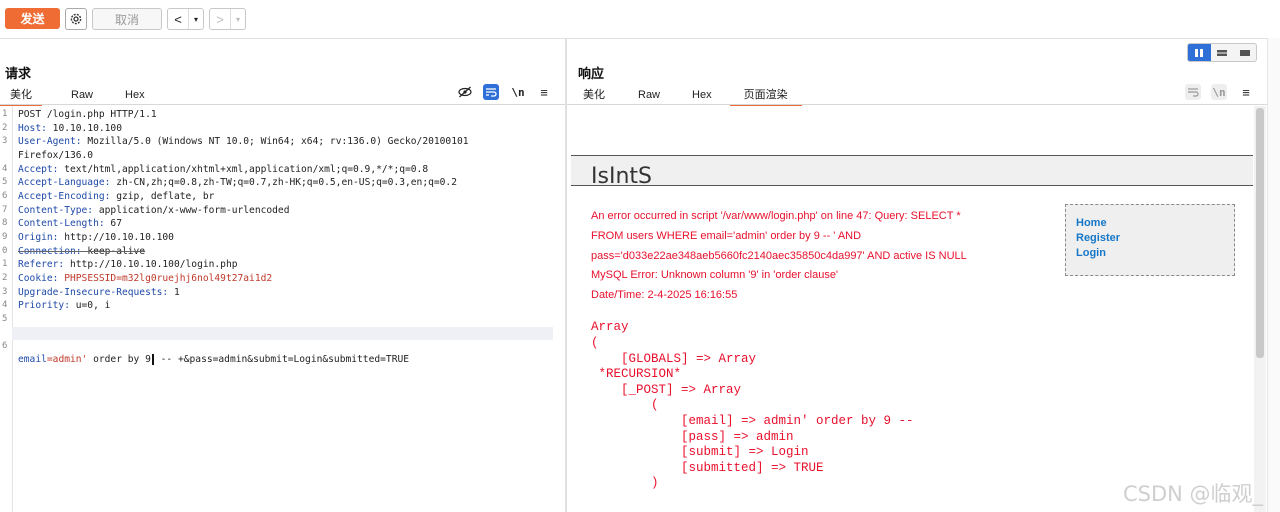 Image resolution: width=1280 pixels, height=512 pixels. I want to click on request-panel-title: 请求, so click(18, 73).